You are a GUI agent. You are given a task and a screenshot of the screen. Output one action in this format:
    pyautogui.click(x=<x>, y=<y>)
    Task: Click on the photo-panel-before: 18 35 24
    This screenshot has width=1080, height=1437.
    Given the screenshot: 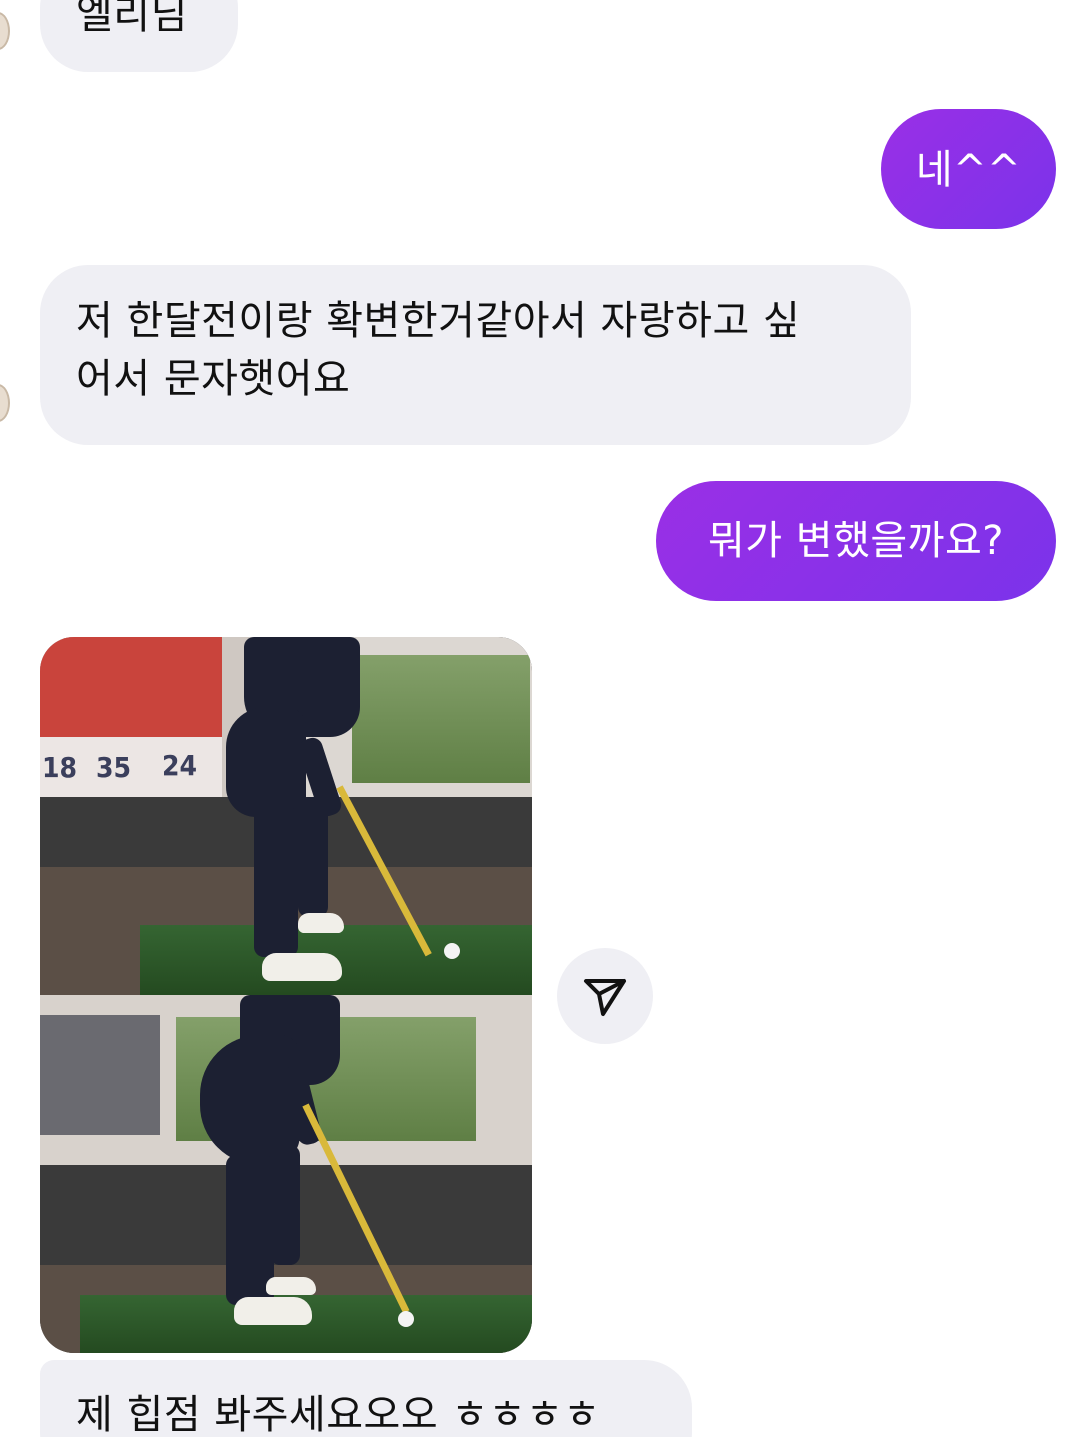 What is the action you would take?
    pyautogui.click(x=286, y=816)
    